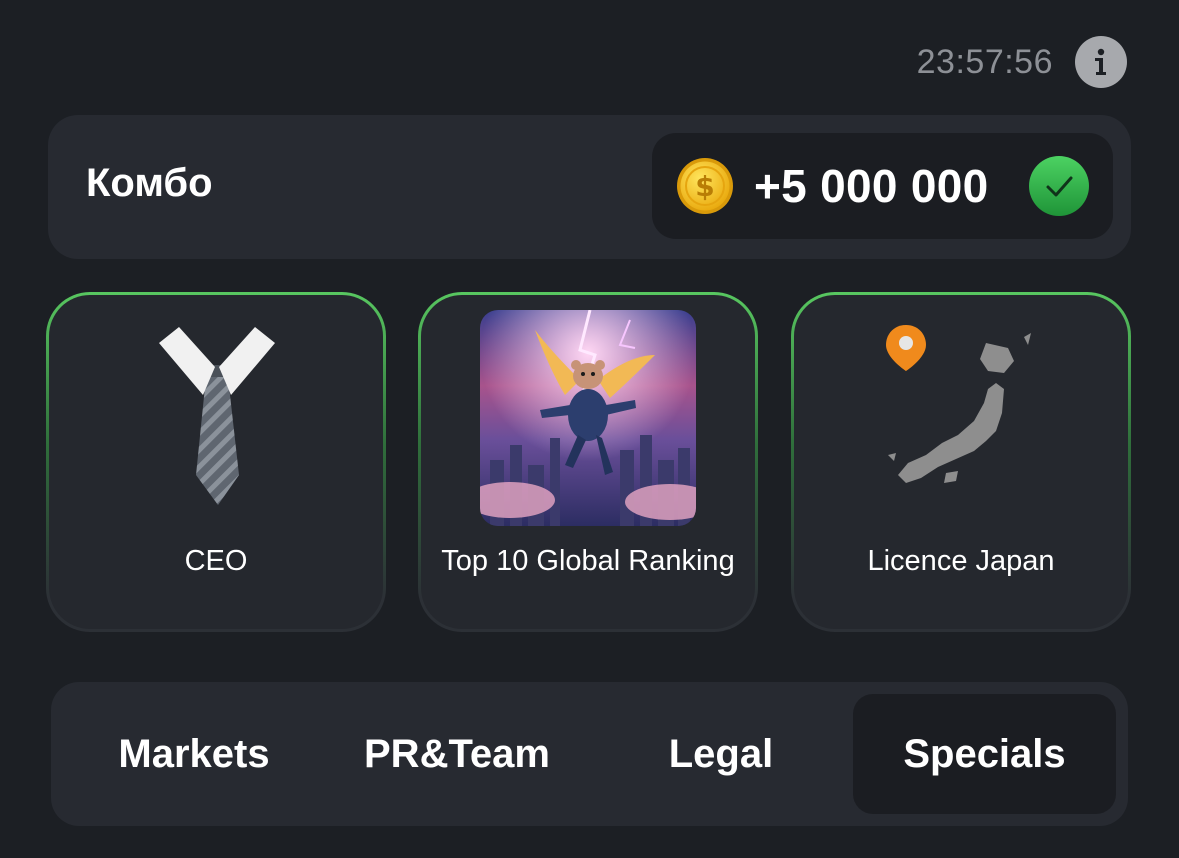  Describe the element at coordinates (1101, 62) in the screenshot. I see `info-icon` at that location.